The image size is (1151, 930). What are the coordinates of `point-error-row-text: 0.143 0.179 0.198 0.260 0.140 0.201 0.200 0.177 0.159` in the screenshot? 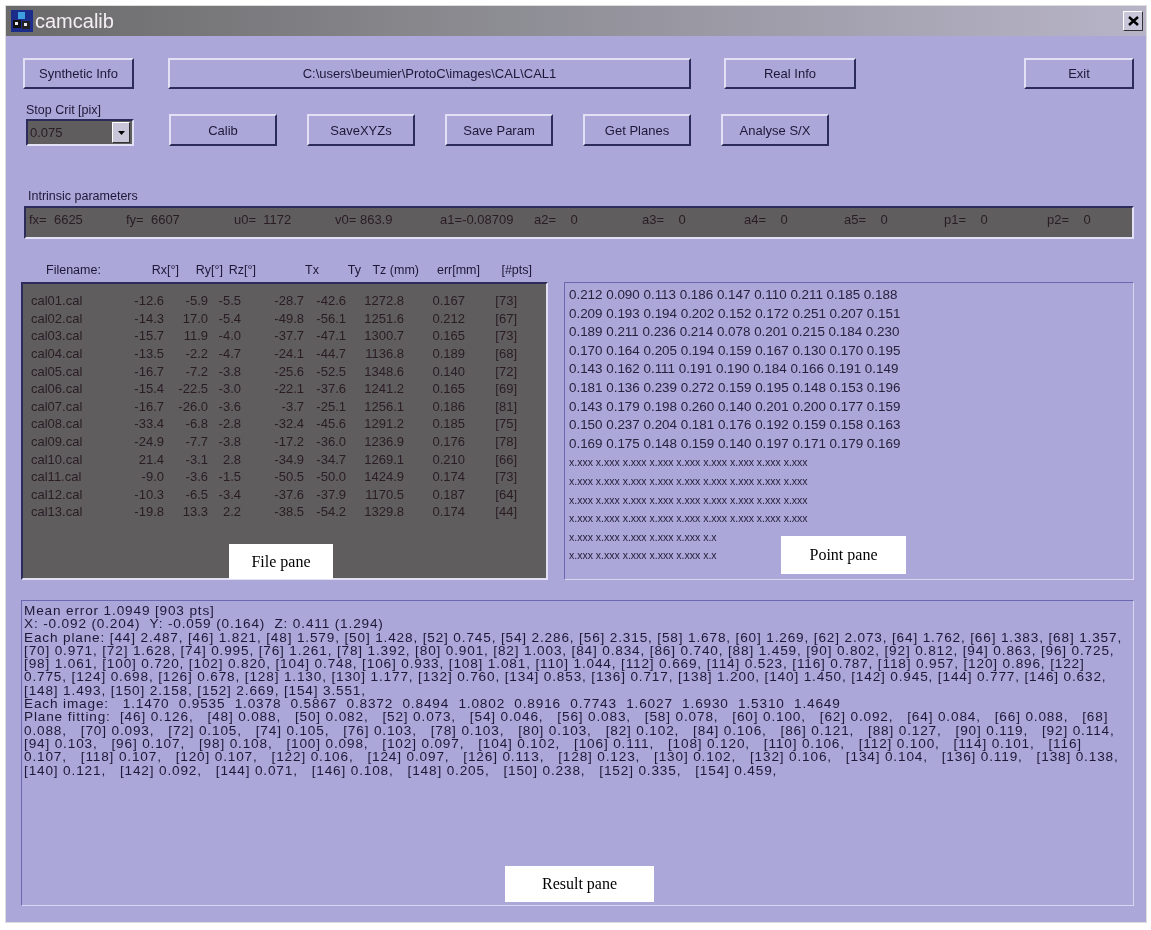 It's located at (735, 406).